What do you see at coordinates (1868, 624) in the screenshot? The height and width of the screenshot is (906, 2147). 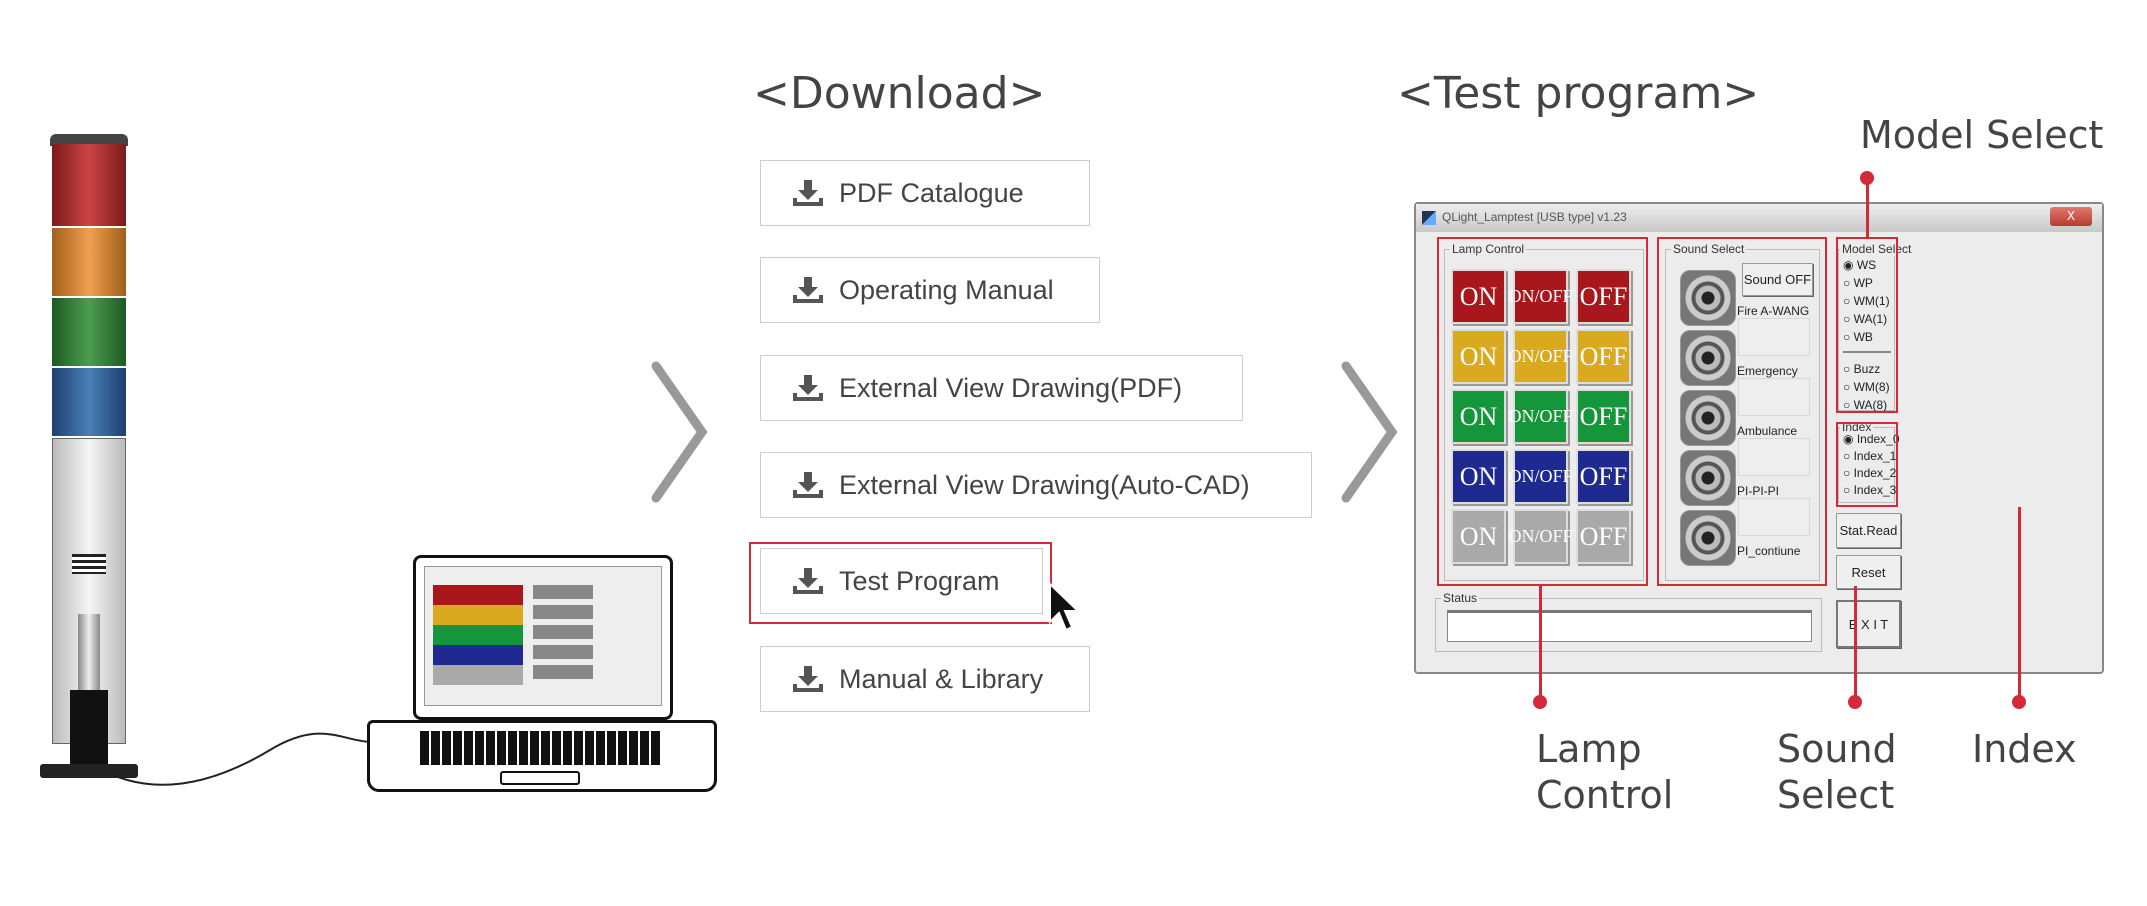 I see `exit-button: E X I T` at bounding box center [1868, 624].